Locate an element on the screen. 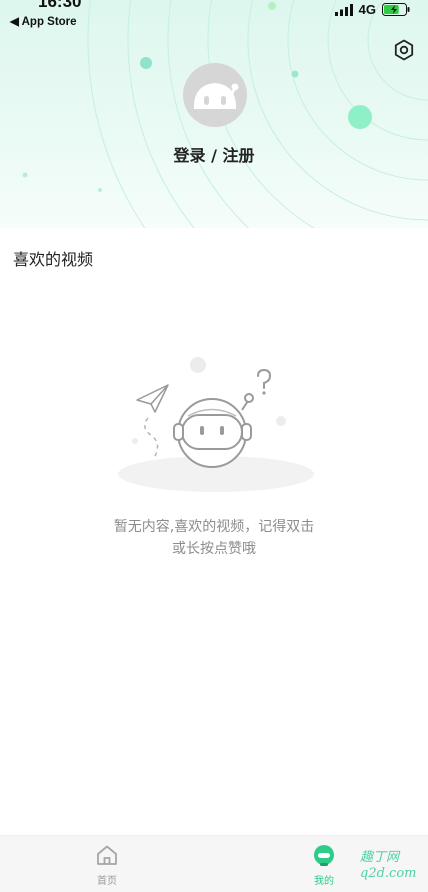  tab-home: 首页 is located at coordinates (107, 865).